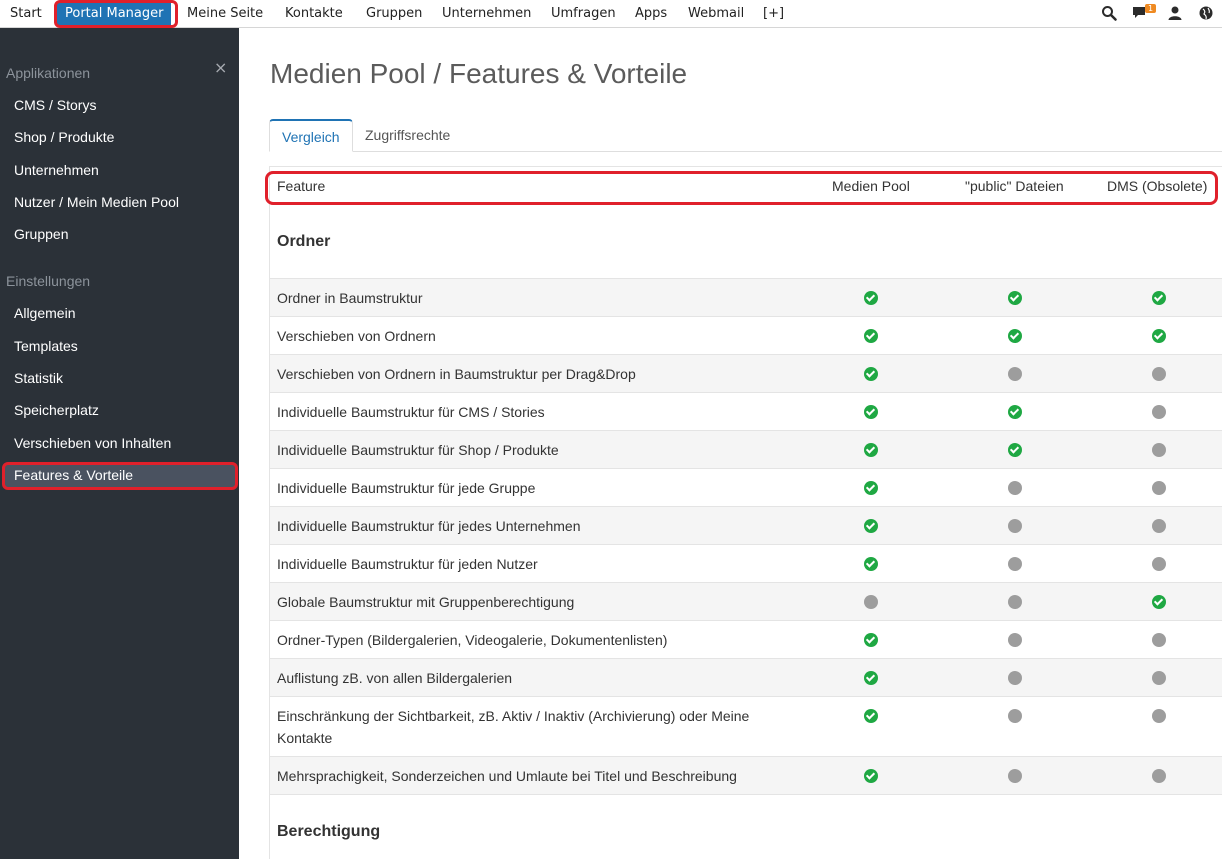 This screenshot has width=1222, height=859. Describe the element at coordinates (746, 297) in the screenshot. I see `table-row: Ordner in Baumstruktur` at that location.